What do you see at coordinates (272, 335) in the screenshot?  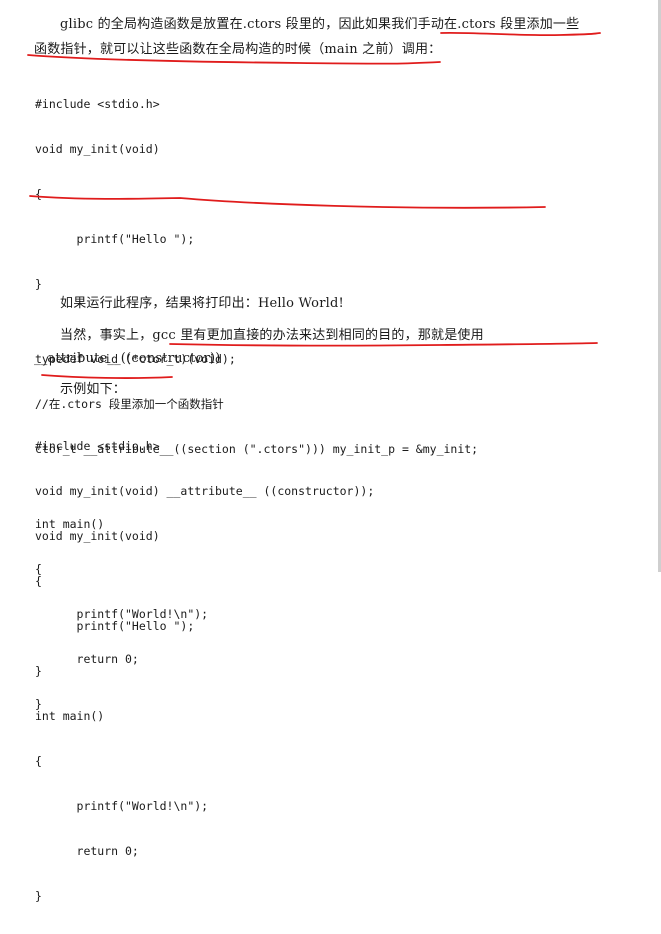 I see `paragraph-line: 当然，事实上，gcc 里有更加直接的办法来达到相同的目的，那就是使用` at bounding box center [272, 335].